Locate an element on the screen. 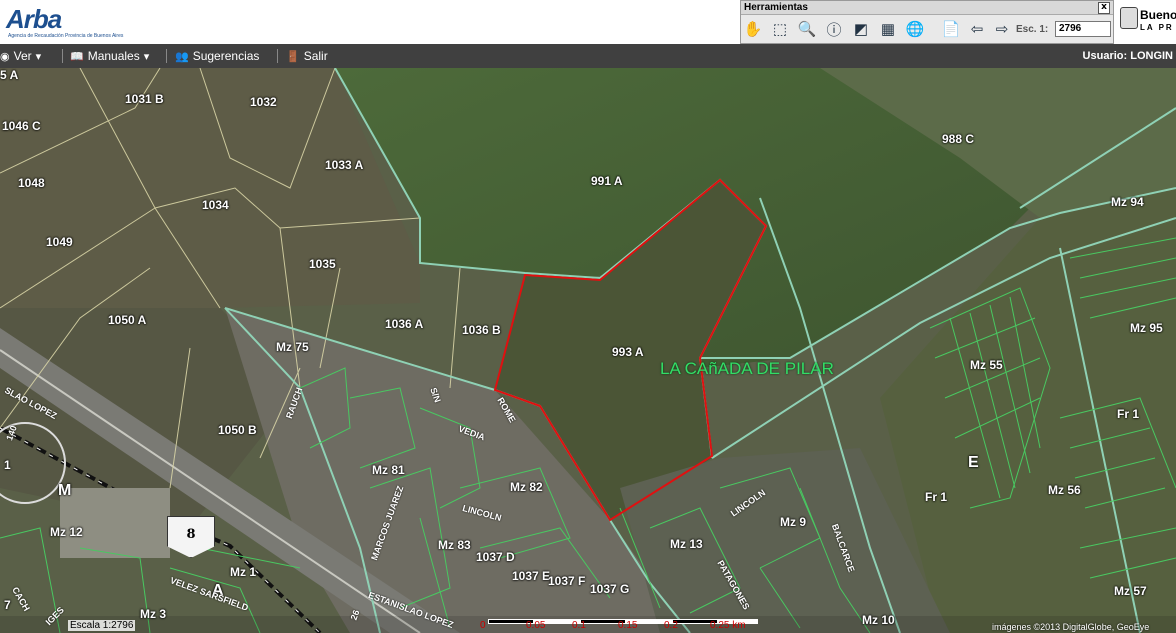  parcel-label: Mz 57 is located at coordinates (1130, 591).